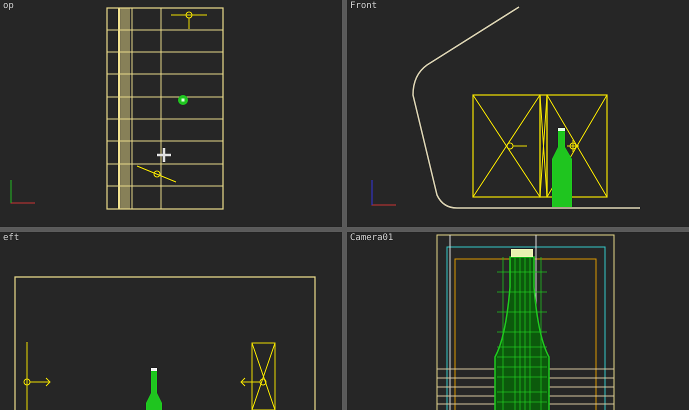 This screenshot has width=689, height=410. Describe the element at coordinates (372, 238) in the screenshot. I see `viewport-label: Camera01` at that location.